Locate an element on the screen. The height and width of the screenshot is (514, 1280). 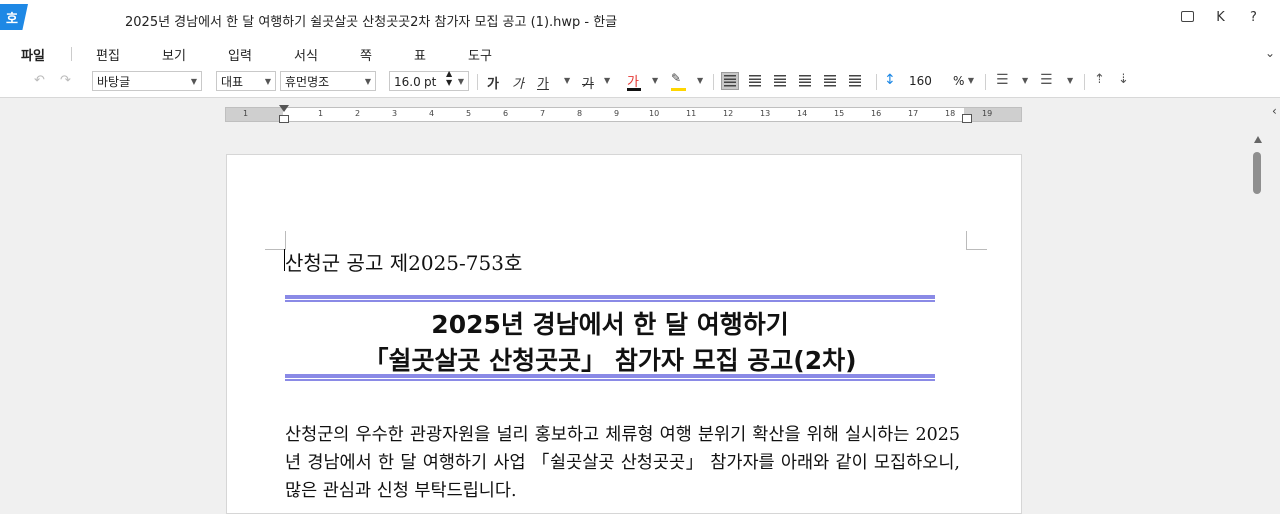
font-color-button: 가 is located at coordinates (634, 82).